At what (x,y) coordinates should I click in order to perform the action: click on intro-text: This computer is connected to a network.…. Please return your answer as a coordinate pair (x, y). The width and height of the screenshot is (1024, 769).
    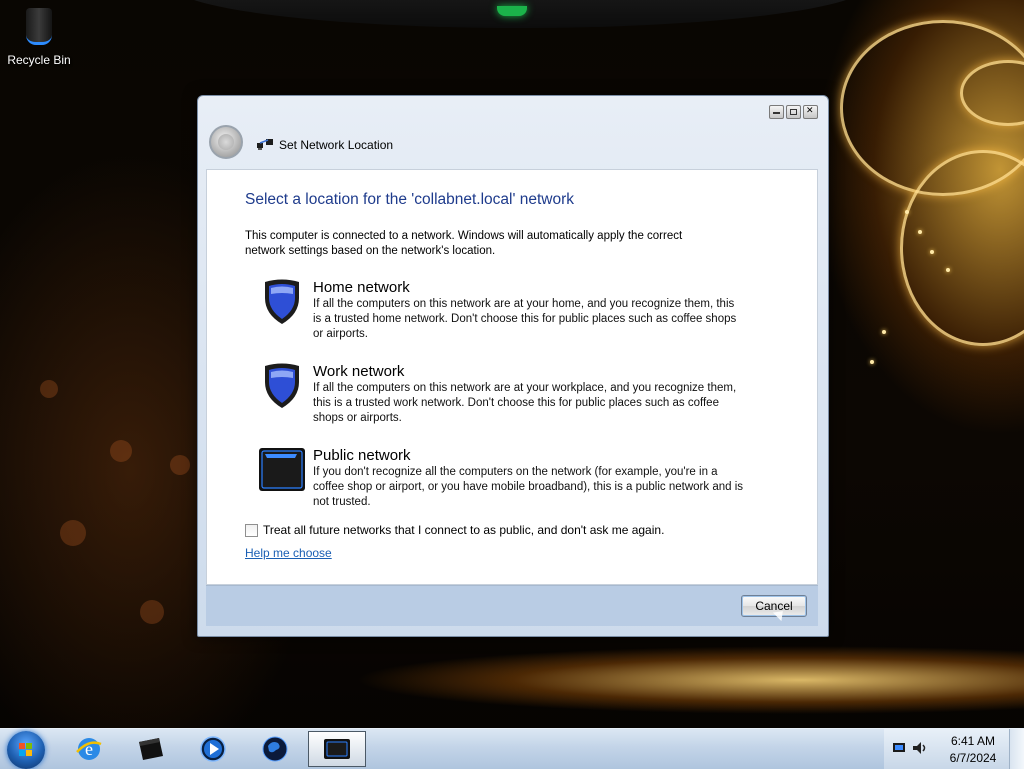
    Looking at the image, I should click on (464, 243).